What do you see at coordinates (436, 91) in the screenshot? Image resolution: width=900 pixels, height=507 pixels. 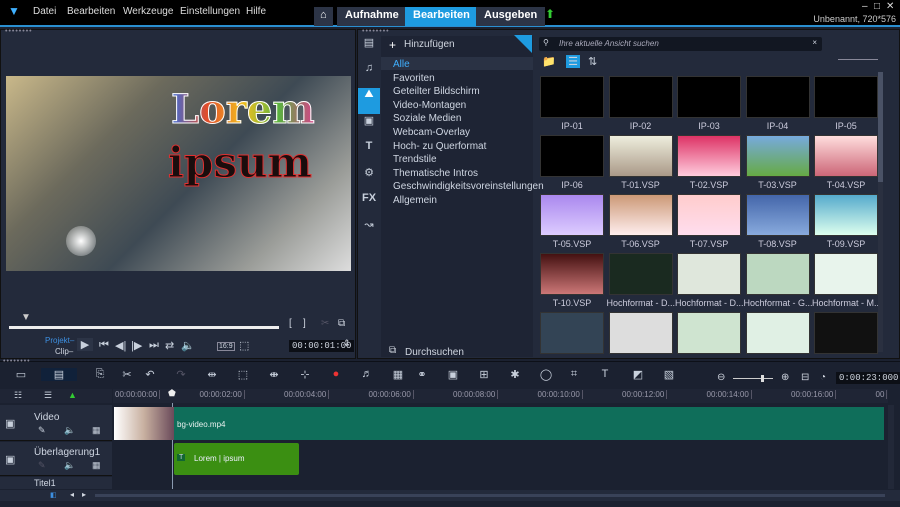 I see `category-item: Geteilter Bildschirm` at bounding box center [436, 91].